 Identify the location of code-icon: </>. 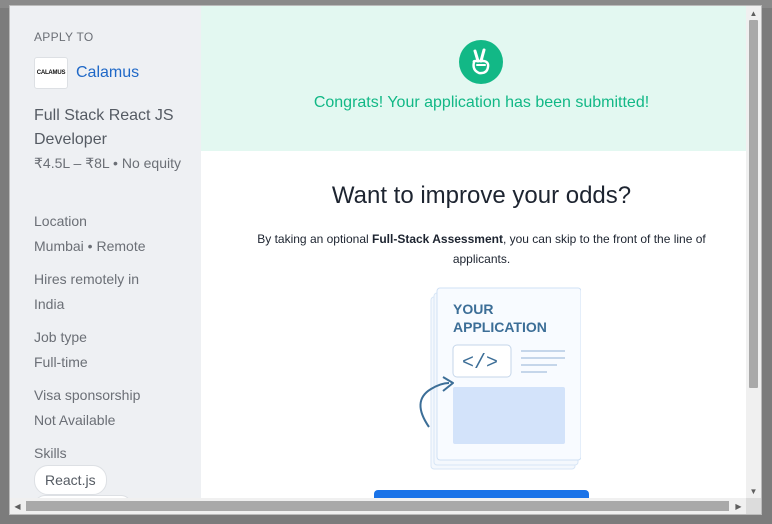
(480, 363).